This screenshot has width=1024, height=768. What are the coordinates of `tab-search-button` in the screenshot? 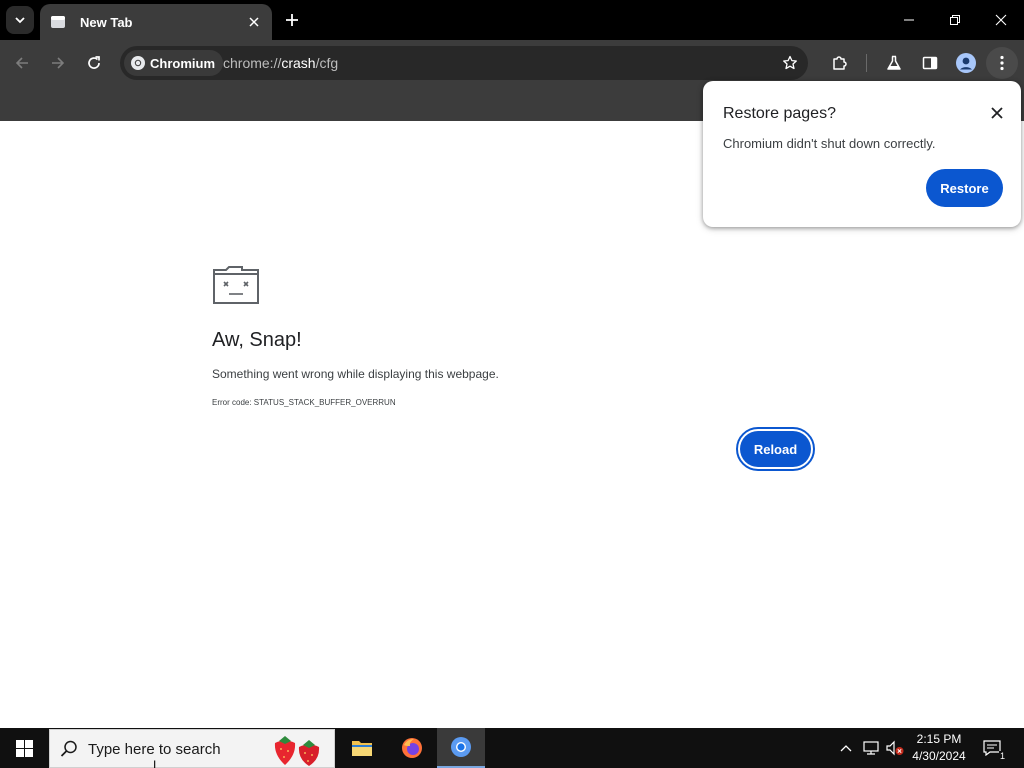 It's located at (20, 20).